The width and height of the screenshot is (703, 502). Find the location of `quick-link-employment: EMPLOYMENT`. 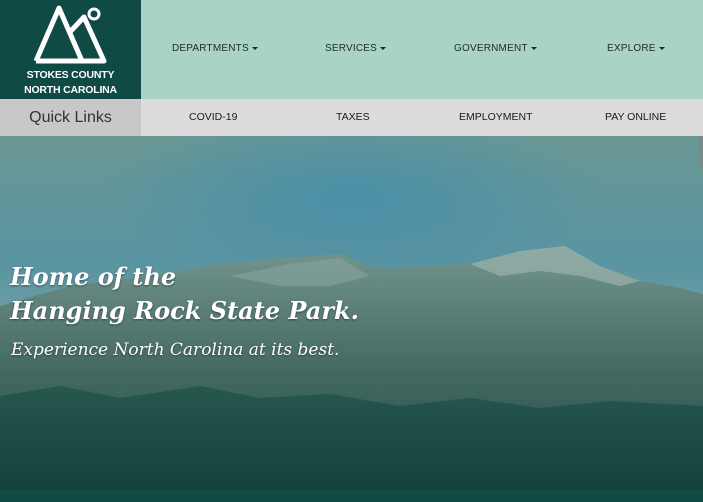

quick-link-employment: EMPLOYMENT is located at coordinates (496, 117).